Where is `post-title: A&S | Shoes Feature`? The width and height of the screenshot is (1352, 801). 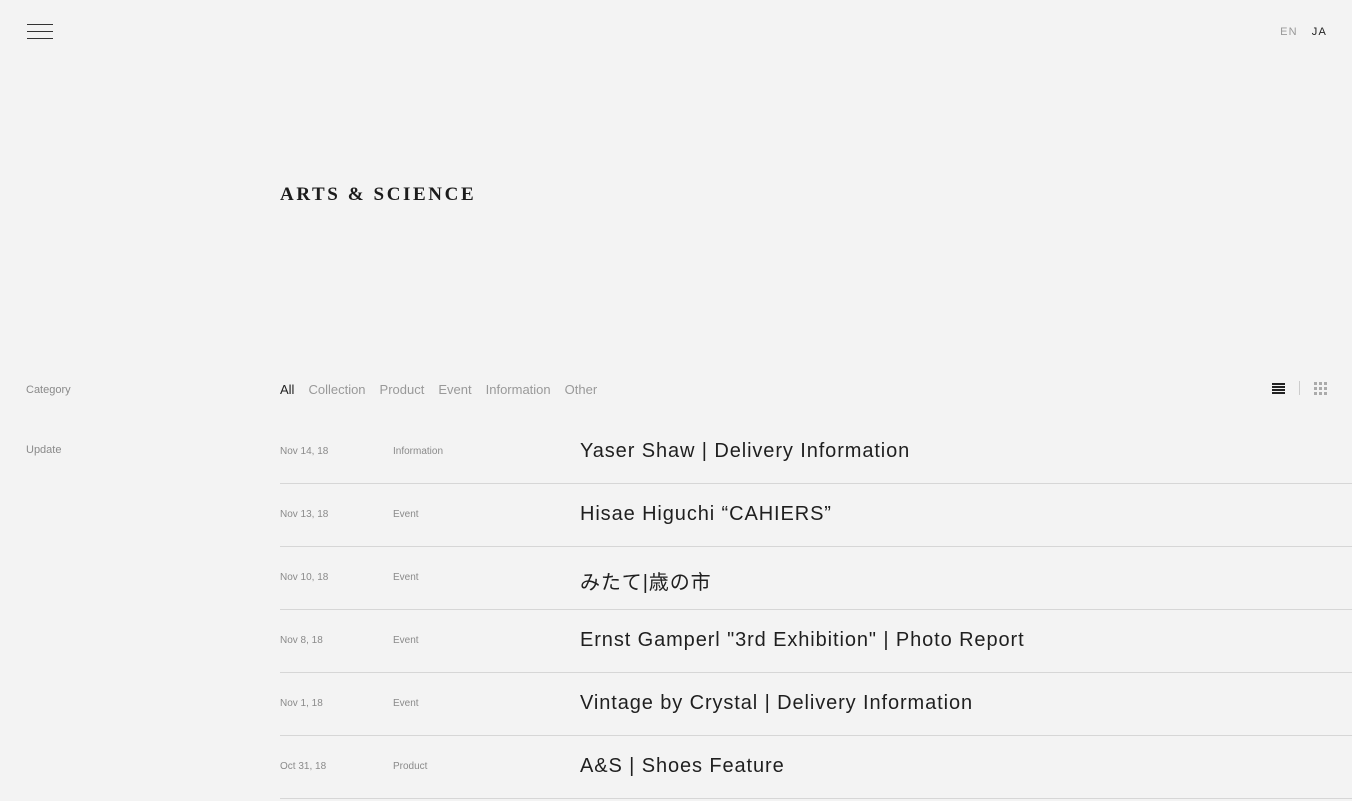
post-title: A&S | Shoes Feature is located at coordinates (682, 766).